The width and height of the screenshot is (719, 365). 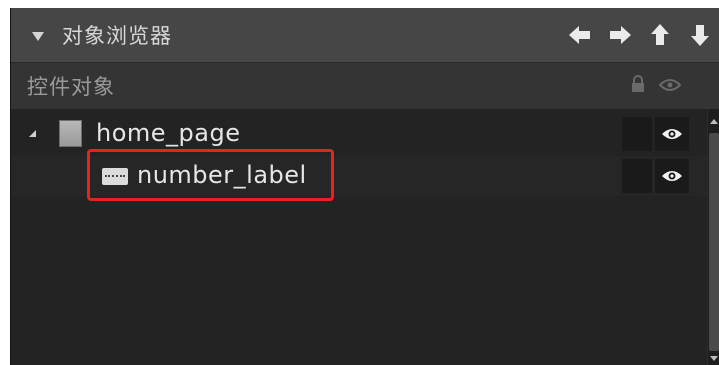 What do you see at coordinates (168, 133) in the screenshot?
I see `tree-item-label: home_page` at bounding box center [168, 133].